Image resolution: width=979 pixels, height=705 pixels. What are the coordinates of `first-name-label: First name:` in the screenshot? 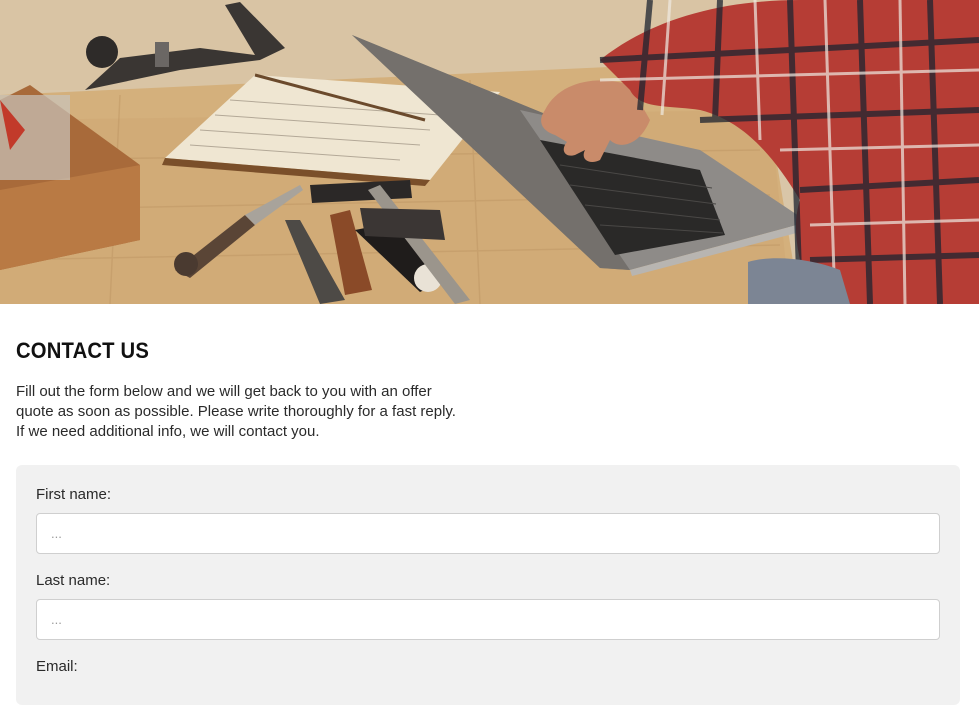 It's located at (74, 494).